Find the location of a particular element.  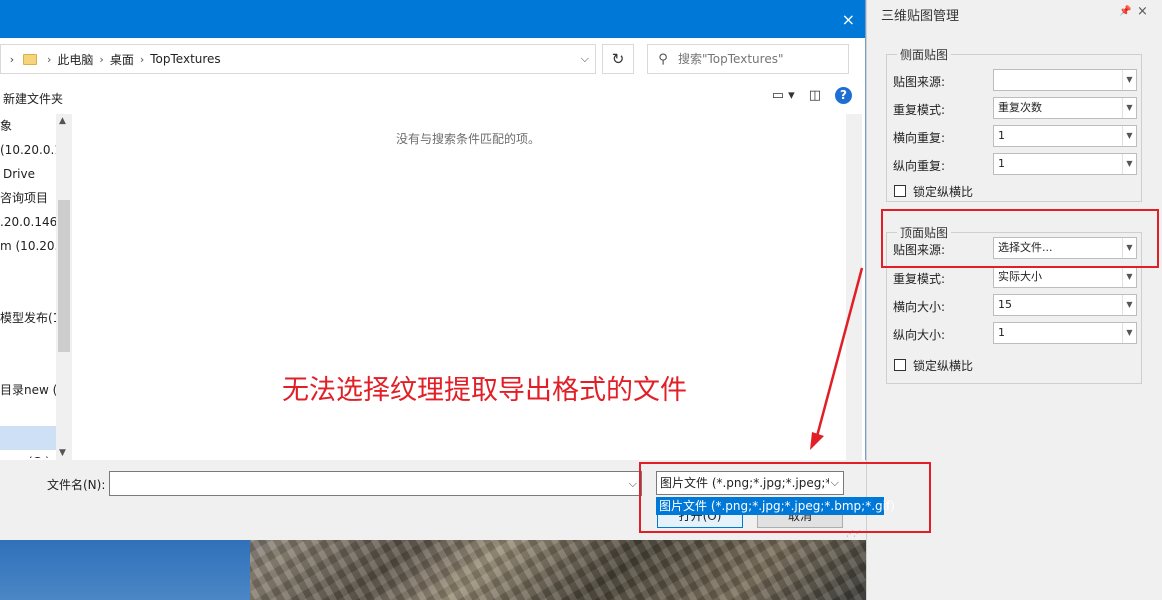

side-h-repeat-combo: 1 ▼ is located at coordinates (1065, 136).